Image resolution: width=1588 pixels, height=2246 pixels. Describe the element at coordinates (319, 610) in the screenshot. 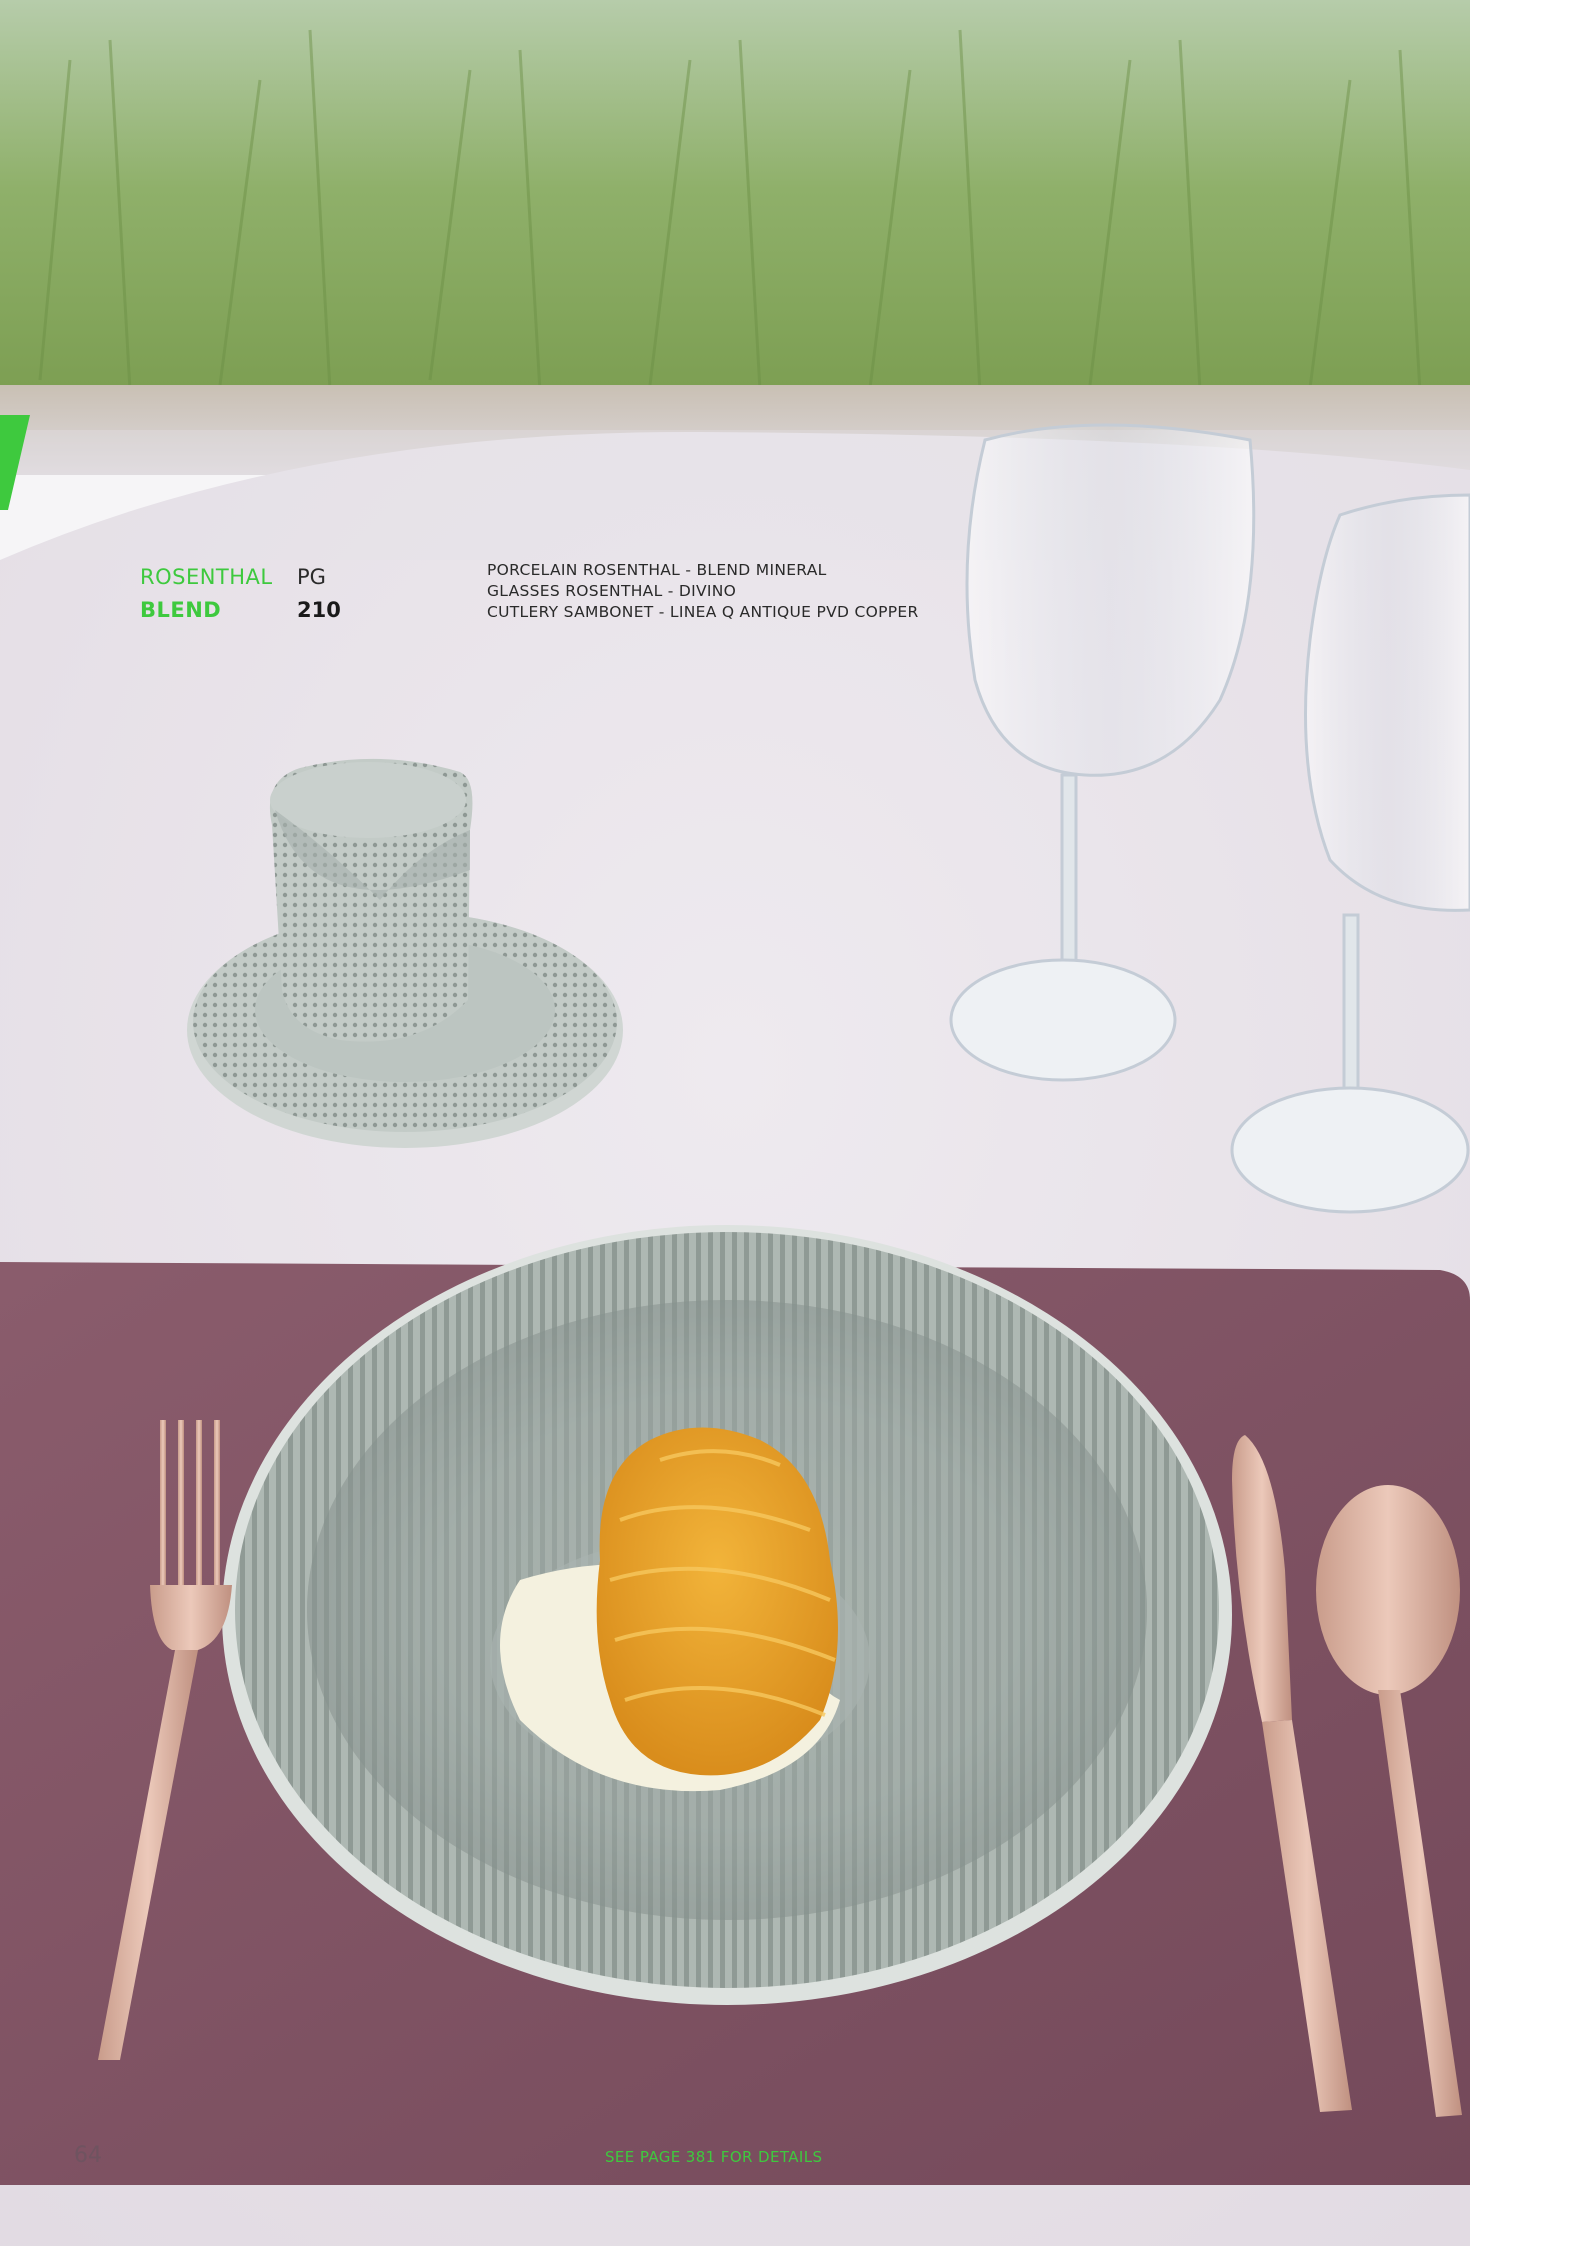

I see `page-ref-number: 210` at that location.